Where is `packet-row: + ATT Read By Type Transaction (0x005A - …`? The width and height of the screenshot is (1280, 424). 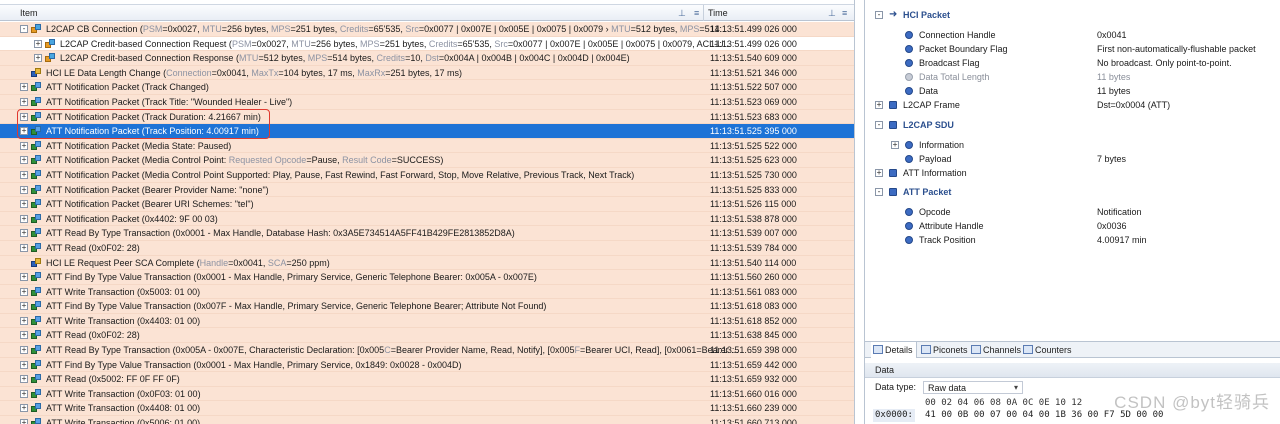 packet-row: + ATT Read By Type Transaction (0x005A - … is located at coordinates (427, 350).